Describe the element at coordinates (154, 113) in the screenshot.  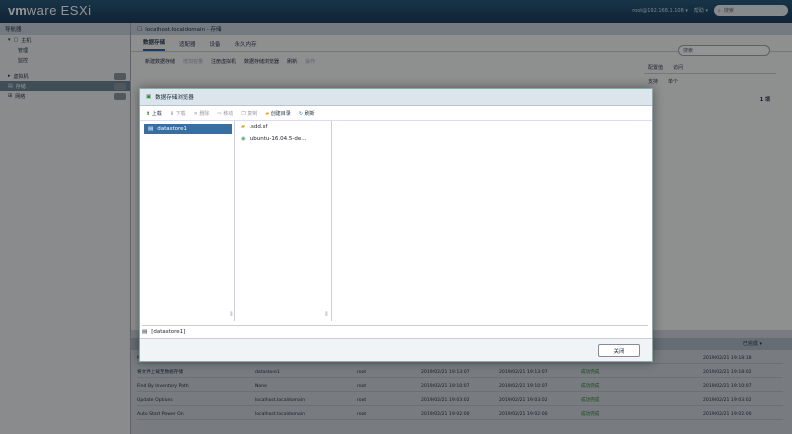
I see `upload-button: ⬆ 上载` at that location.